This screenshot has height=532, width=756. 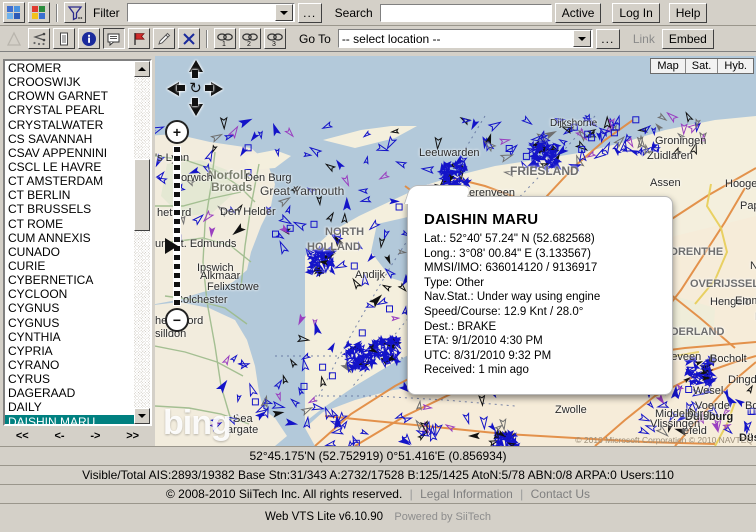 I want to click on route-icon, so click(x=39, y=38).